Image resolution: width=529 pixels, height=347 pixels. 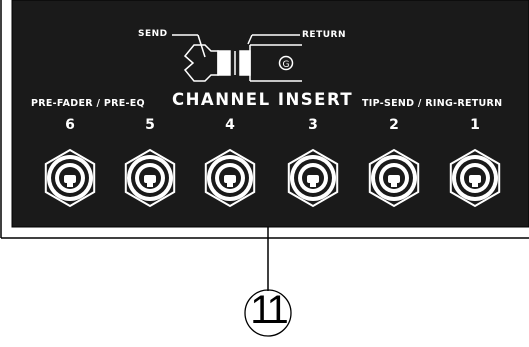 I want to click on channel-number-3: 3, so click(x=313, y=125).